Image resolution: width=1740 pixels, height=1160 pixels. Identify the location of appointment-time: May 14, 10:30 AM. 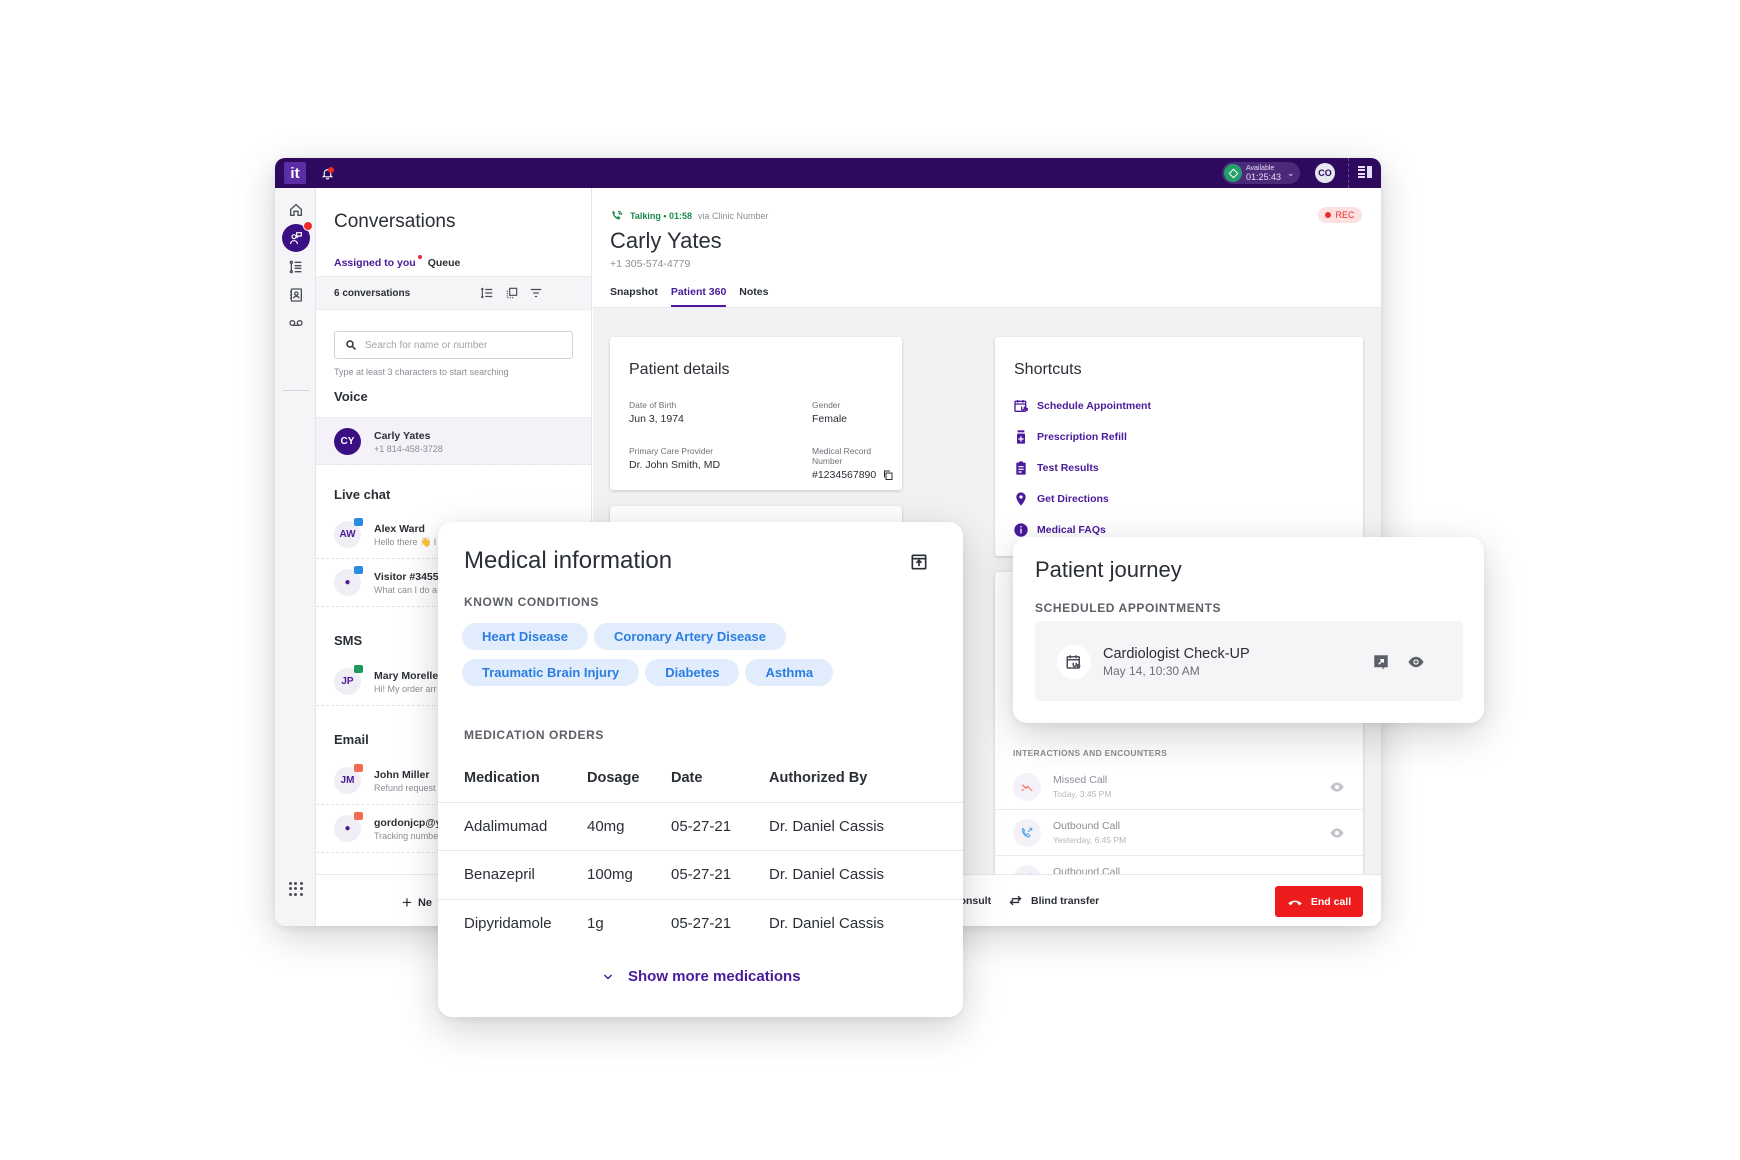
(1151, 671).